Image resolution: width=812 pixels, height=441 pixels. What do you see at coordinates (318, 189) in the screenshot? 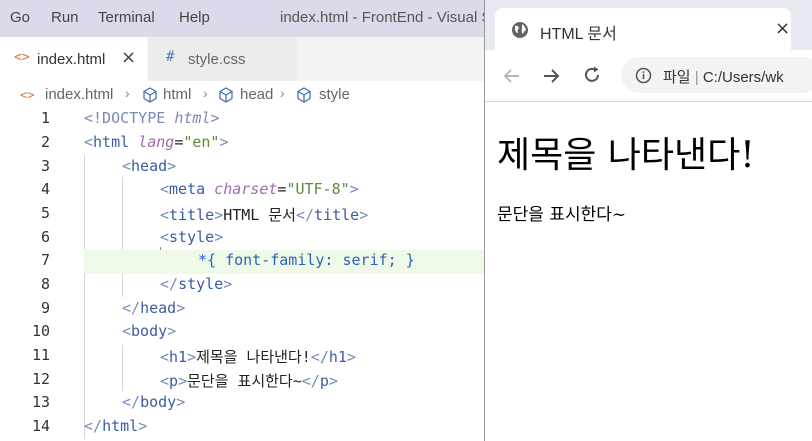
I see `code-token: "UTF-8"` at bounding box center [318, 189].